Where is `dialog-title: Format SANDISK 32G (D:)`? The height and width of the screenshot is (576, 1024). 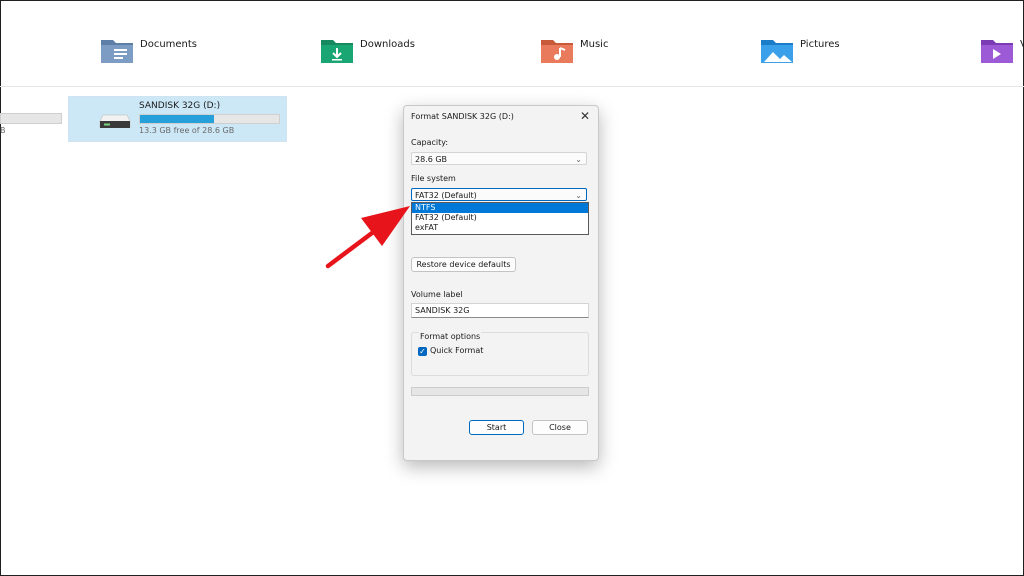
dialog-title: Format SANDISK 32G (D:) is located at coordinates (462, 116).